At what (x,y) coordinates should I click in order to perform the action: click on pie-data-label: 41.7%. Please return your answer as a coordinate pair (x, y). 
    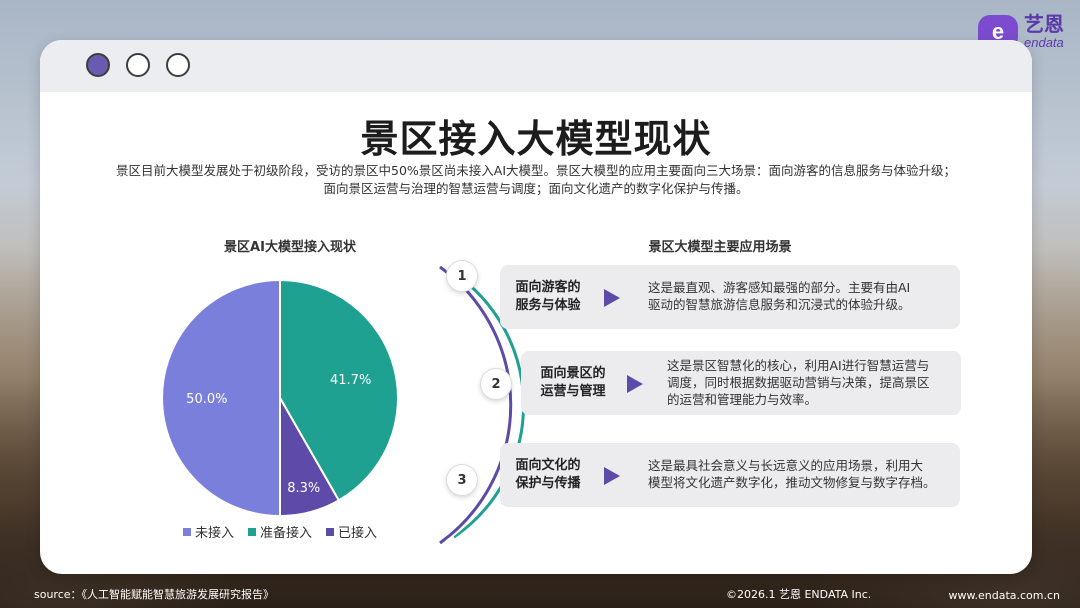
    Looking at the image, I should click on (350, 380).